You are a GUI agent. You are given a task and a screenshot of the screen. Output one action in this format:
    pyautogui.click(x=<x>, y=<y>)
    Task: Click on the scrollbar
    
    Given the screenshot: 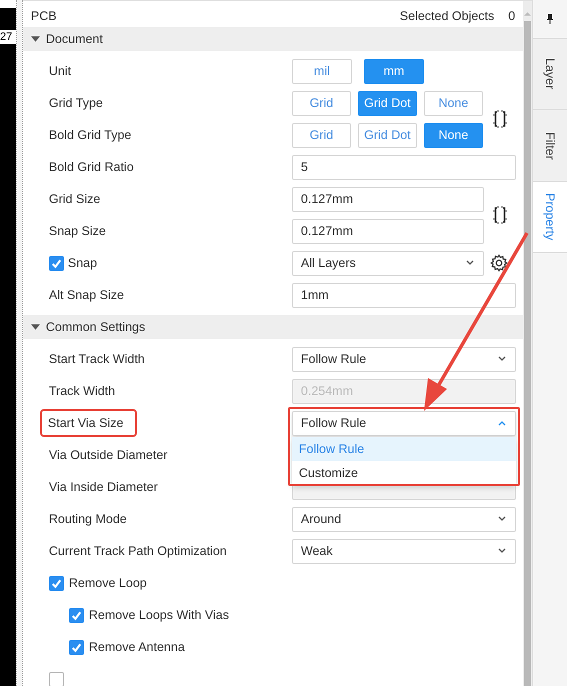 What is the action you would take?
    pyautogui.click(x=527, y=343)
    